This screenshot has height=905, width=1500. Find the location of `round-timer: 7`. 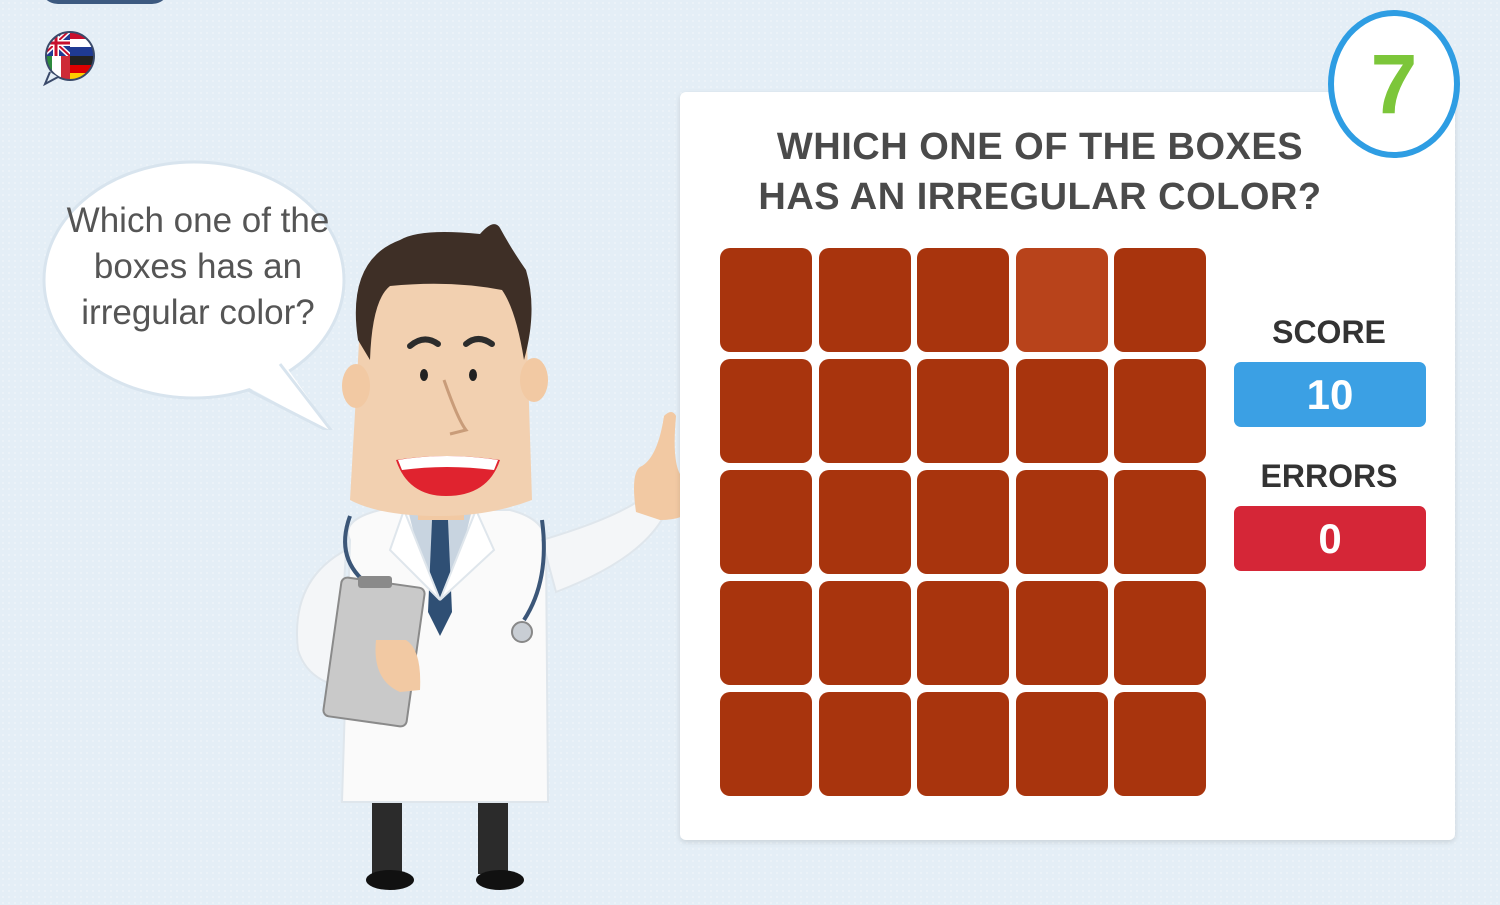

round-timer: 7 is located at coordinates (1394, 84).